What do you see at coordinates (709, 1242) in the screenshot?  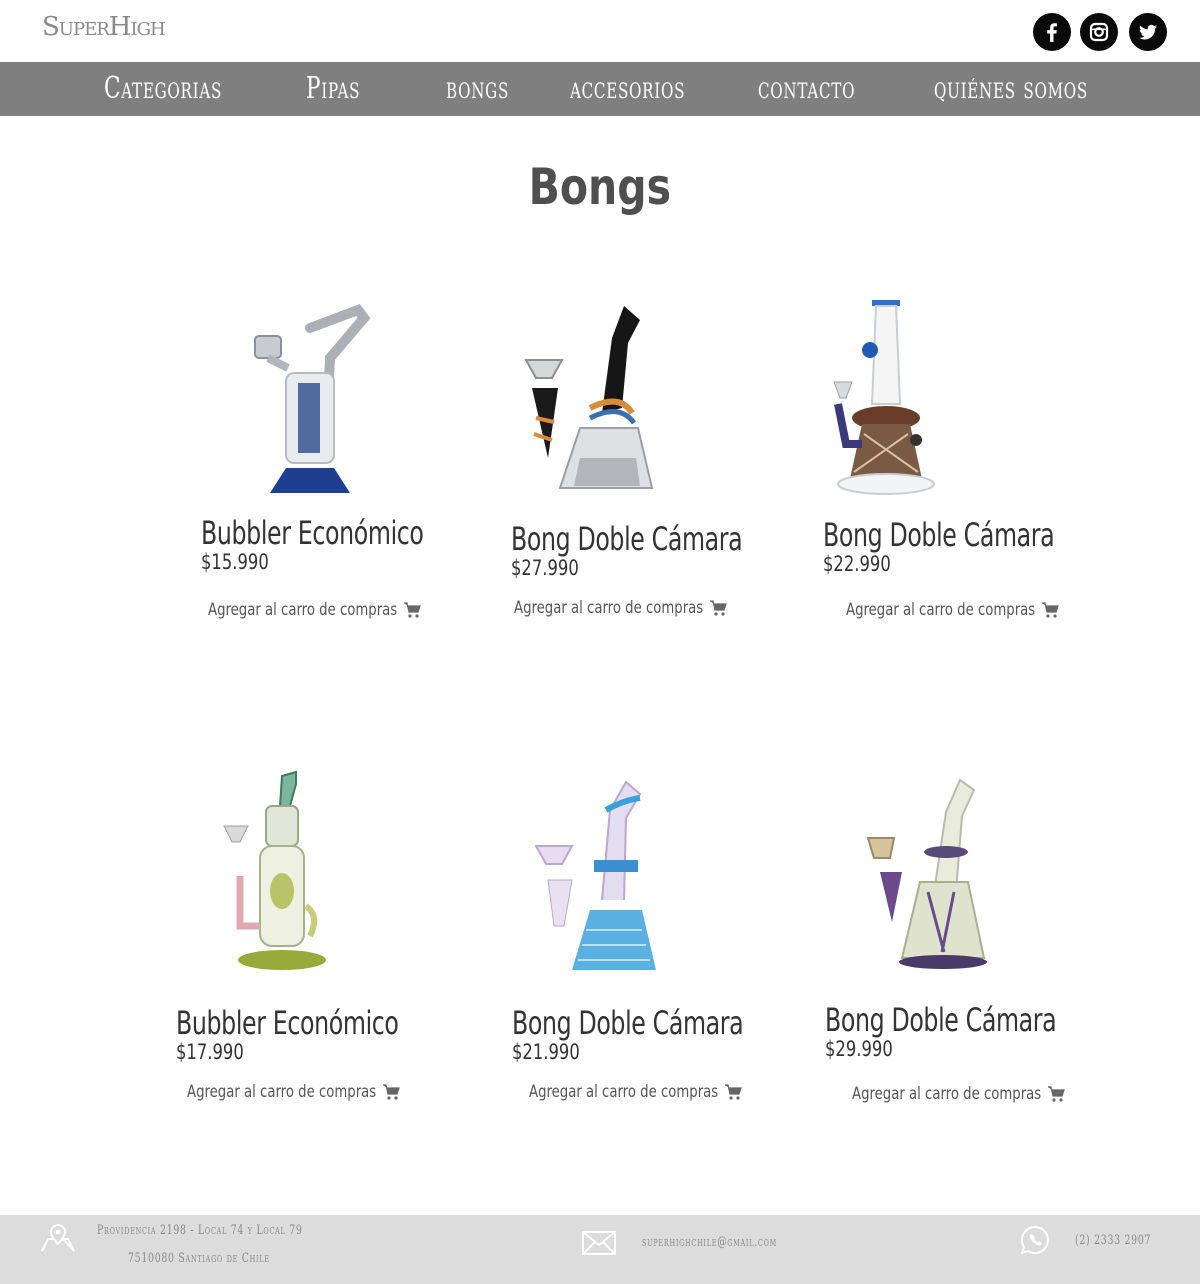 I see `footer-email: superhighchile@gmail.com` at bounding box center [709, 1242].